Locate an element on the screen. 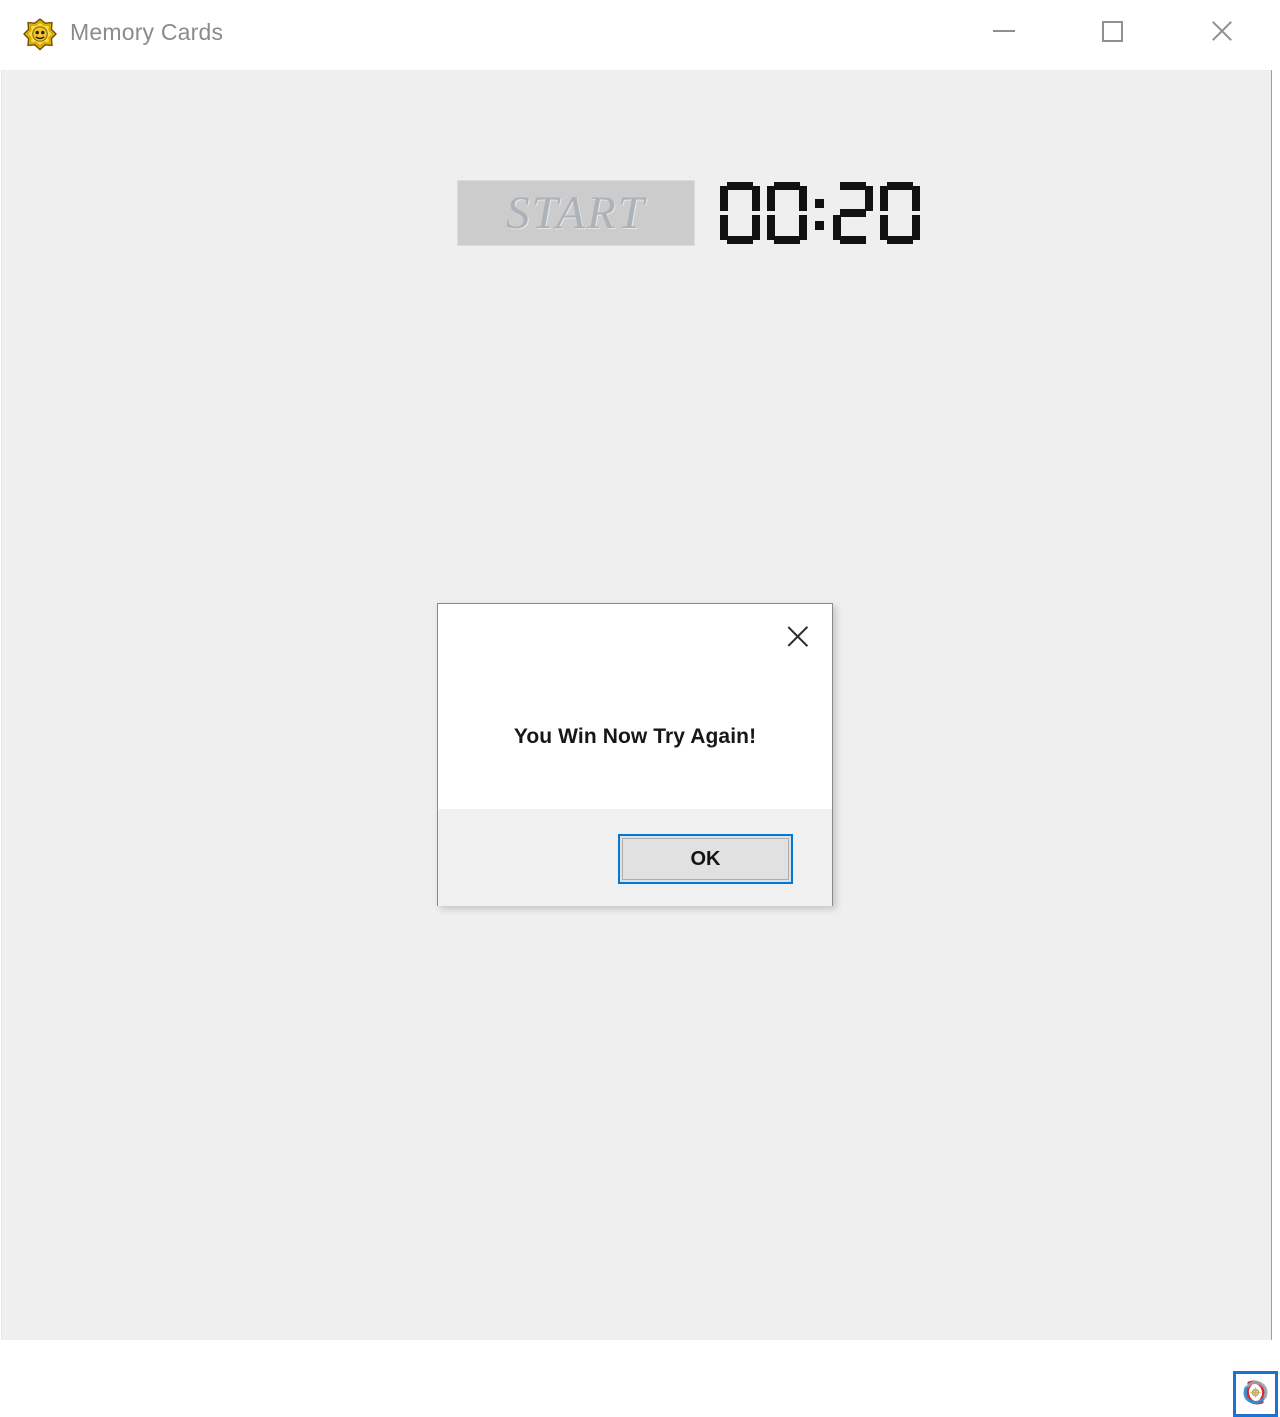 The width and height of the screenshot is (1280, 1417). atom-swirl-icon is located at coordinates (1255, 1394).